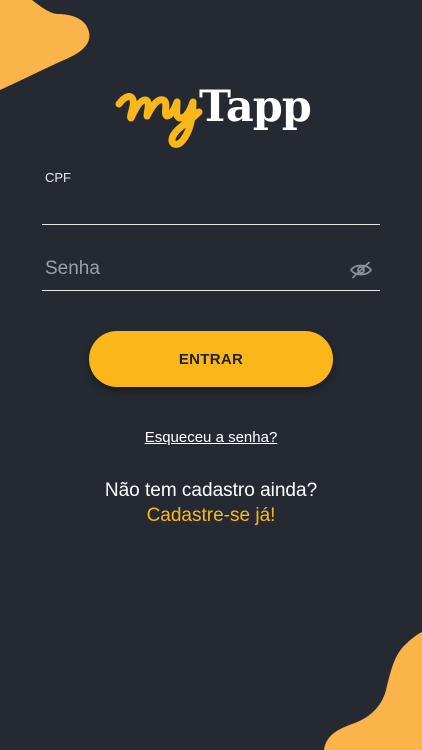 The width and height of the screenshot is (422, 750). What do you see at coordinates (211, 490) in the screenshot?
I see `signup-prompt-text: Não tem cadastro ainda?` at bounding box center [211, 490].